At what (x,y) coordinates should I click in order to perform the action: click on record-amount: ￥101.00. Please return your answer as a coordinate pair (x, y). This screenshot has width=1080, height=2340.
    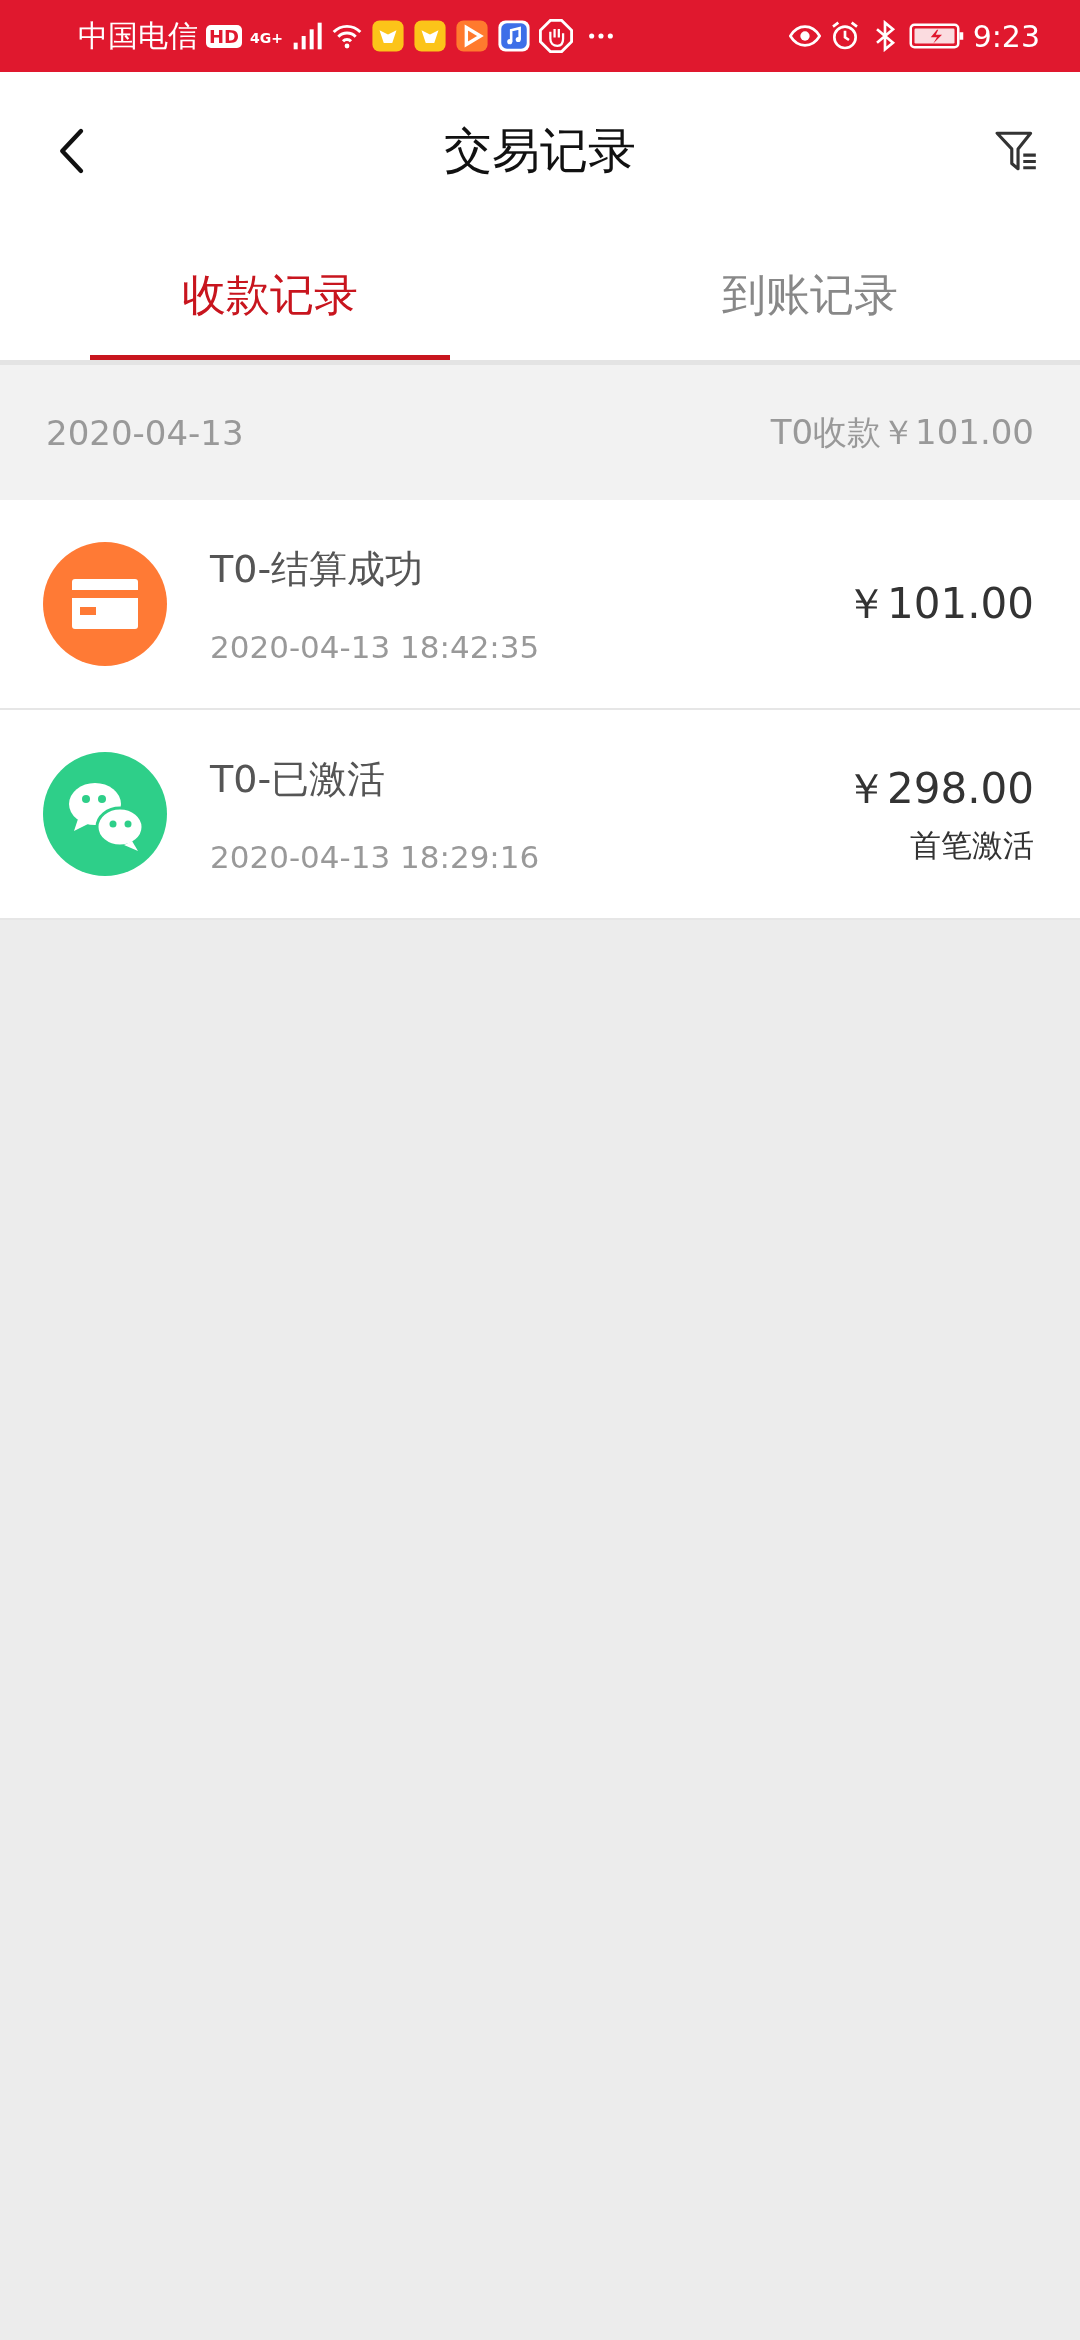
    Looking at the image, I should click on (939, 604).